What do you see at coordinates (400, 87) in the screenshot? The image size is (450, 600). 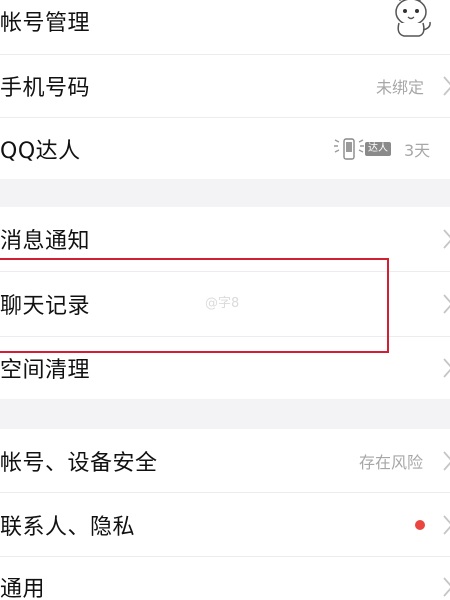 I see `phone-binding-status: 未绑定` at bounding box center [400, 87].